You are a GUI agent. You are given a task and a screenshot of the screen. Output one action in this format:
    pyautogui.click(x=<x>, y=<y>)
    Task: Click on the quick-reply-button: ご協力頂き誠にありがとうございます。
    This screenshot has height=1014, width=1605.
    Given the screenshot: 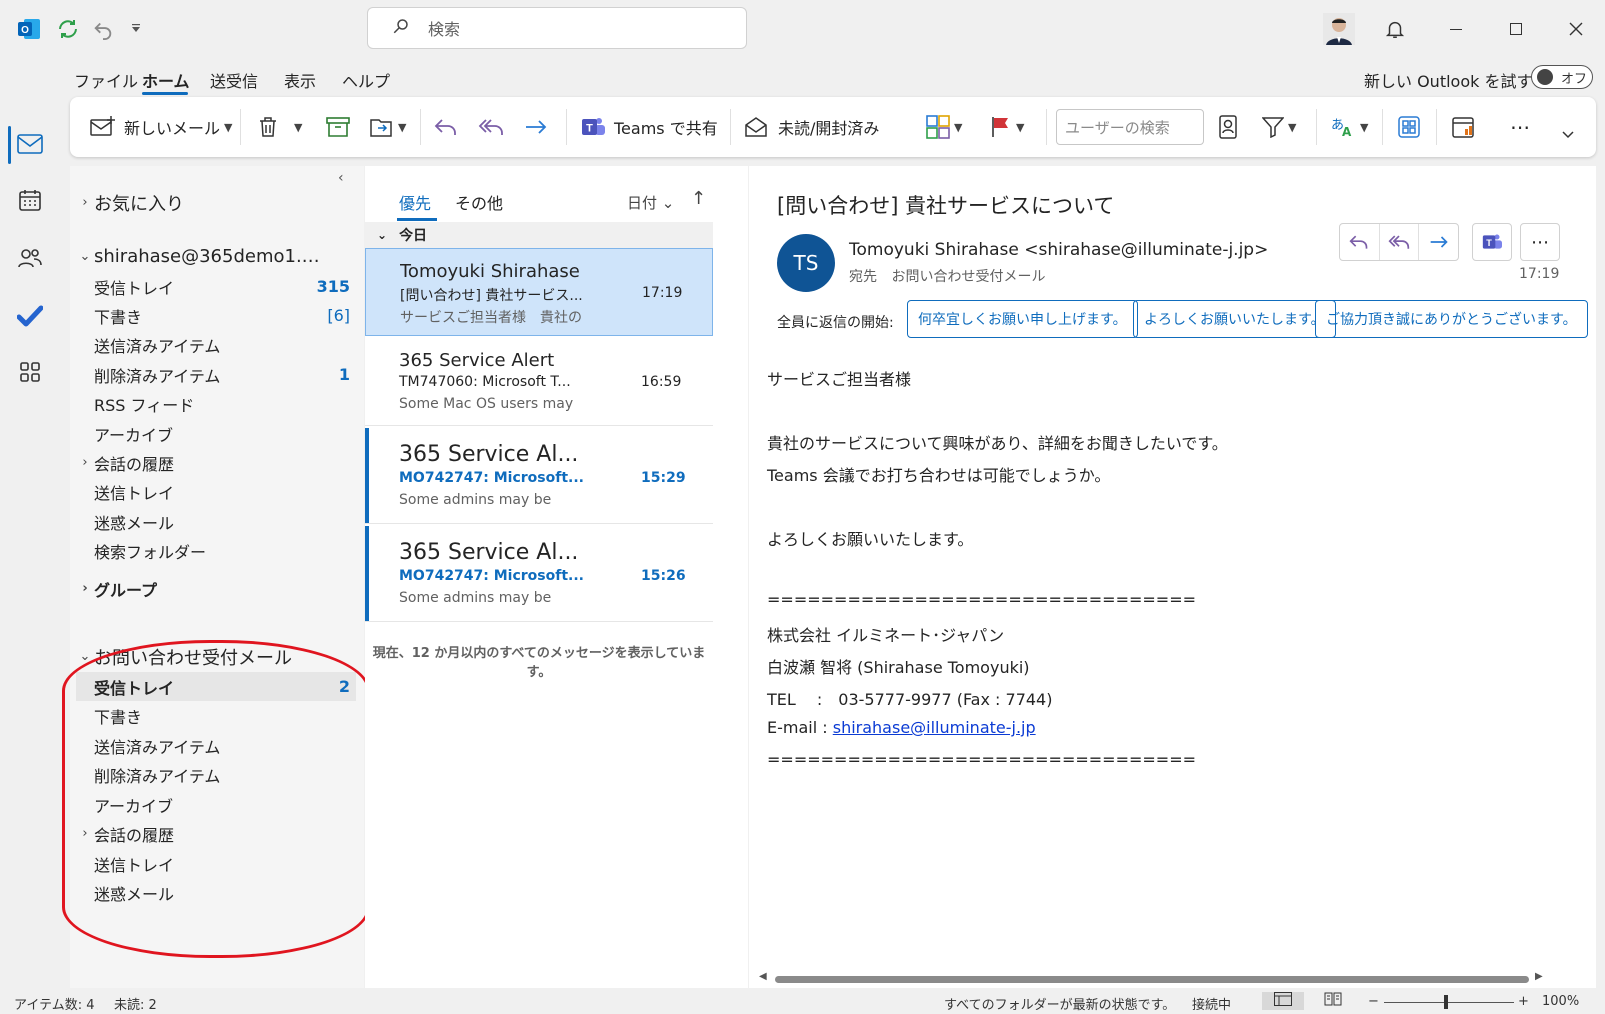 What is the action you would take?
    pyautogui.click(x=1451, y=319)
    